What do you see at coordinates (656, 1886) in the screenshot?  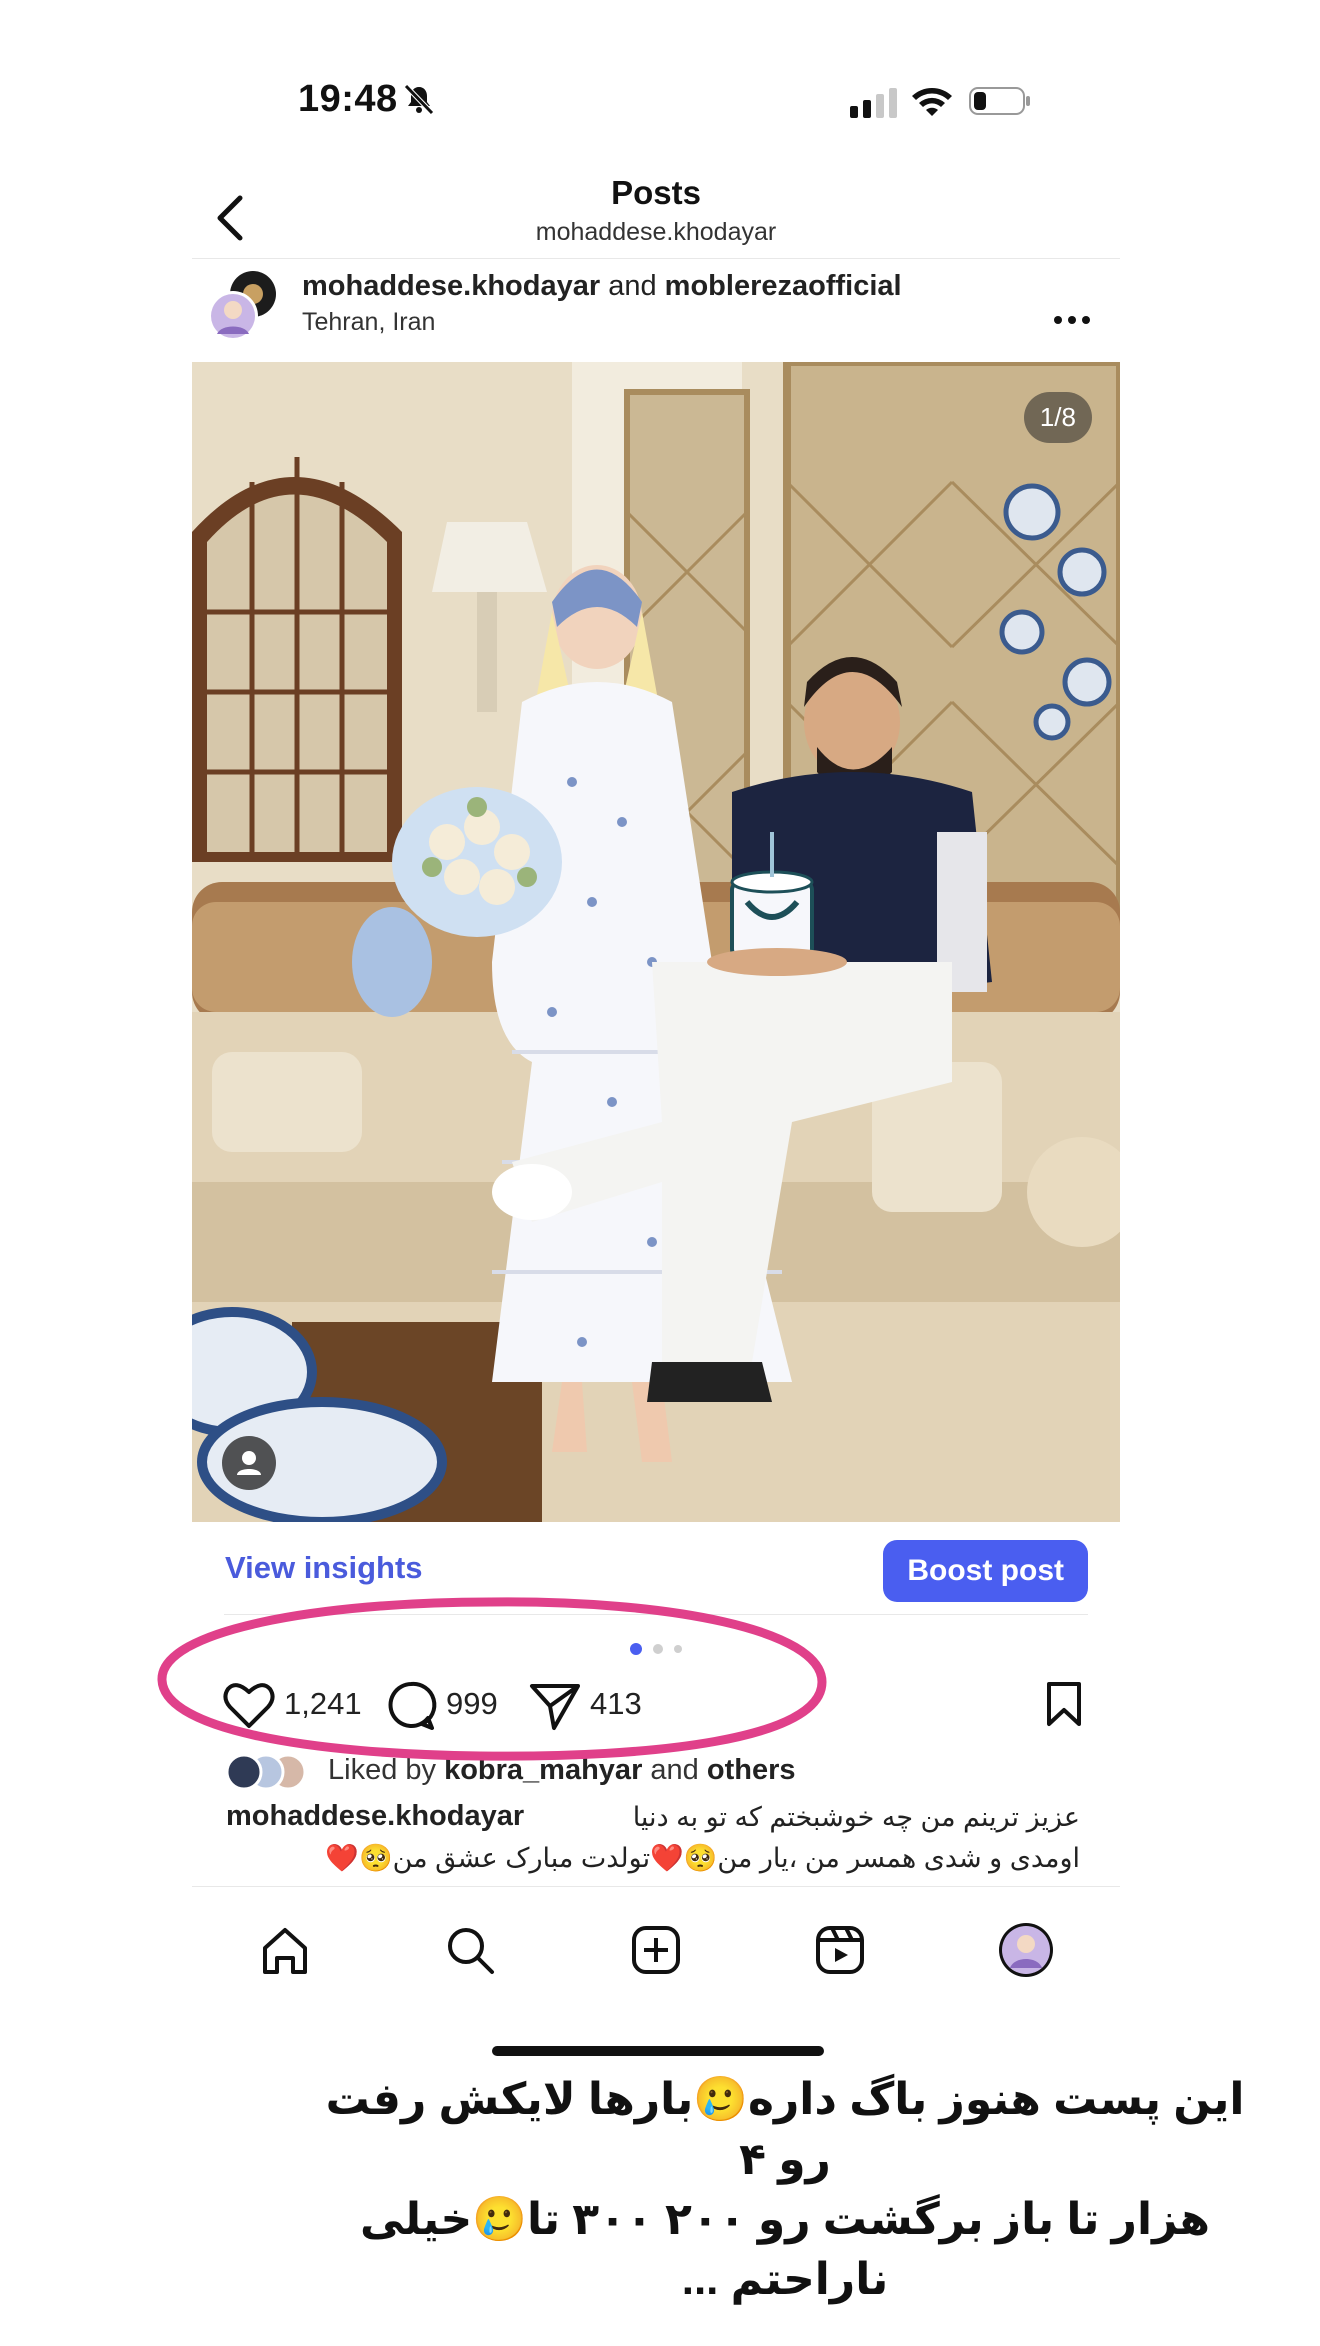 I see `tabbar-divider` at bounding box center [656, 1886].